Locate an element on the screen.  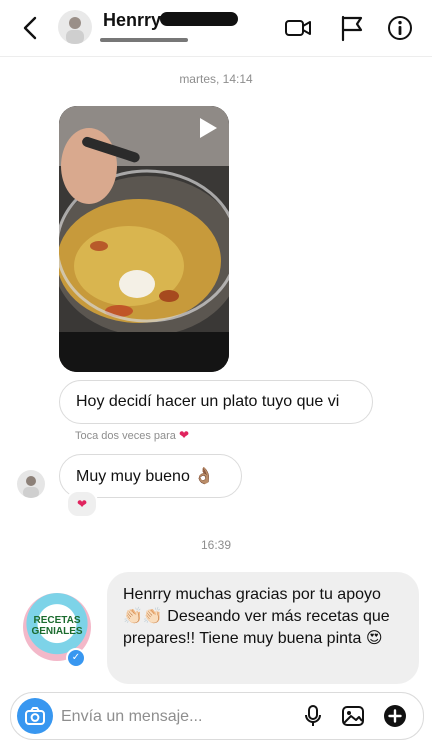
message-text: Muy muy bueno 👌🏽 is located at coordinates (145, 476).